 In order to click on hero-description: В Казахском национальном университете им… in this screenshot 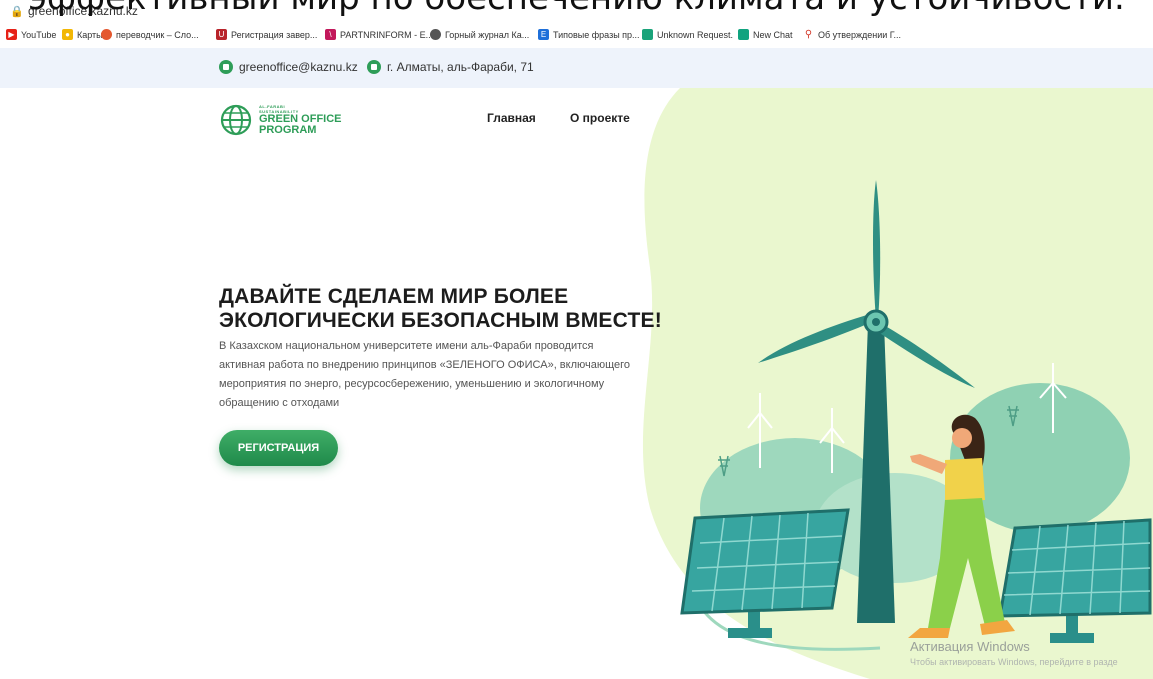, I will do `click(425, 374)`.